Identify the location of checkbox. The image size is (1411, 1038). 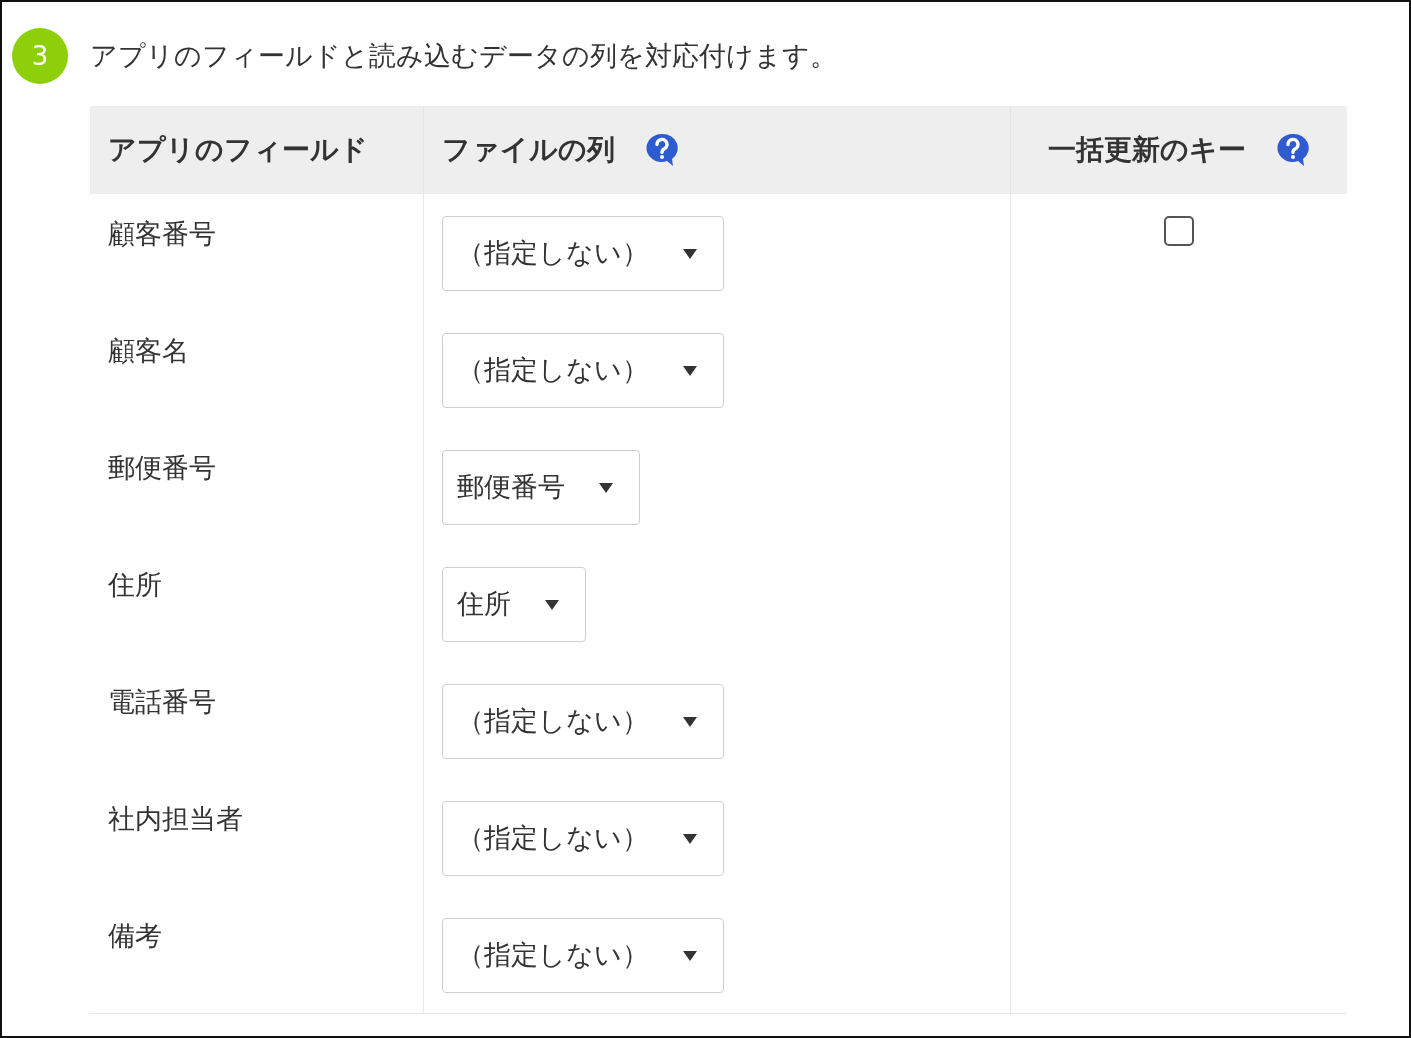
(1178, 231).